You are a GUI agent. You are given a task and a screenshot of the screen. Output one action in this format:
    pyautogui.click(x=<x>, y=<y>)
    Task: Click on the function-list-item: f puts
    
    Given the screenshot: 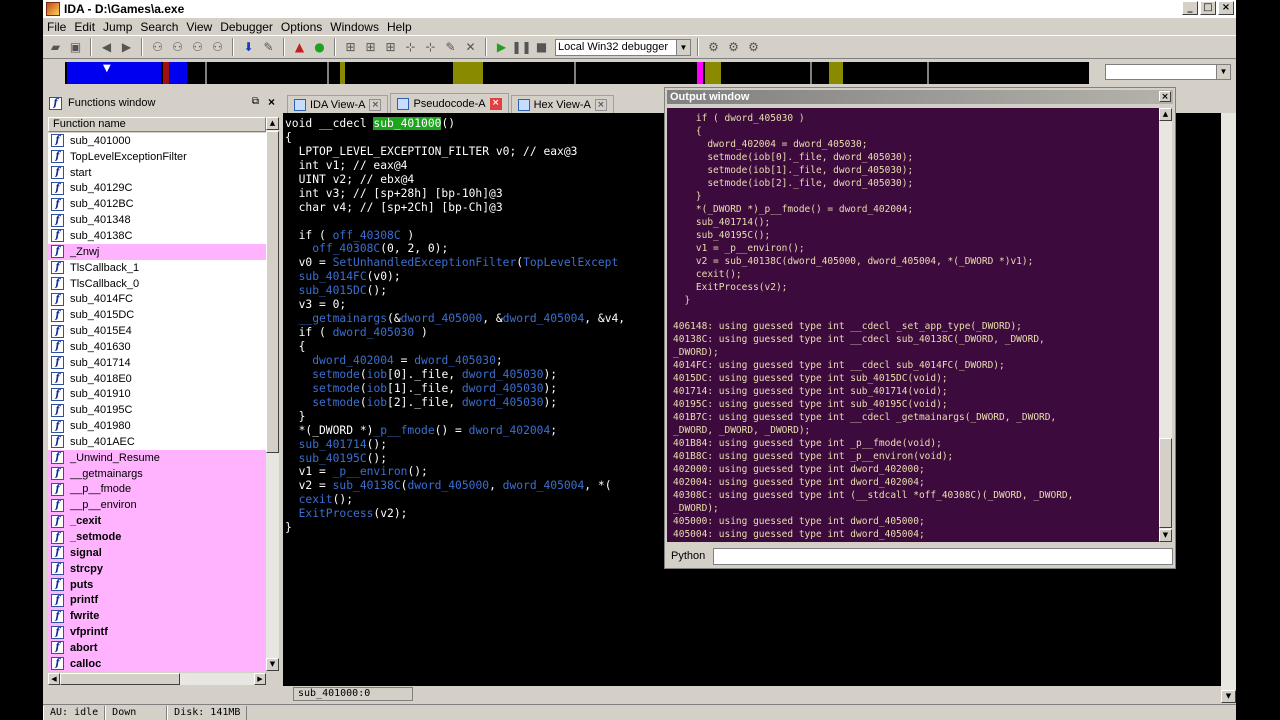 What is the action you would take?
    pyautogui.click(x=157, y=584)
    